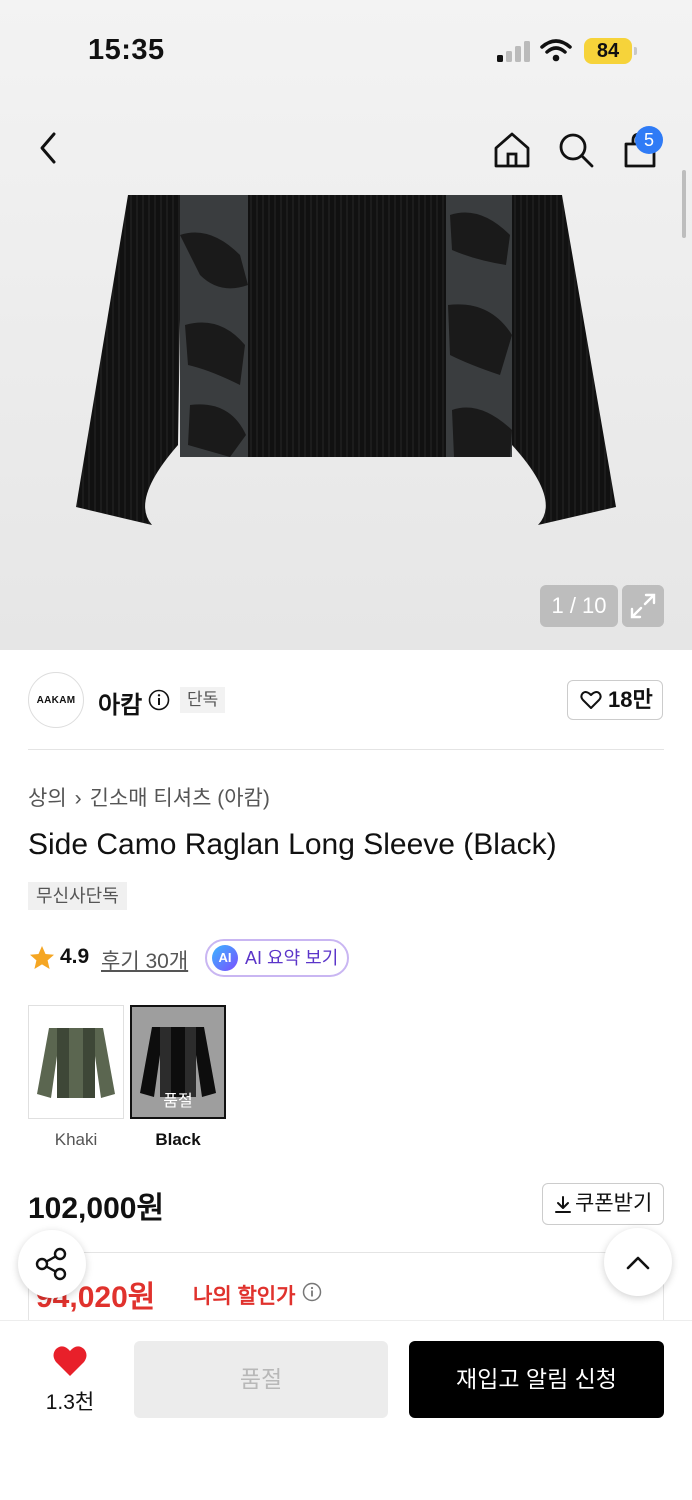  I want to click on chevron-up-icon, so click(638, 1263).